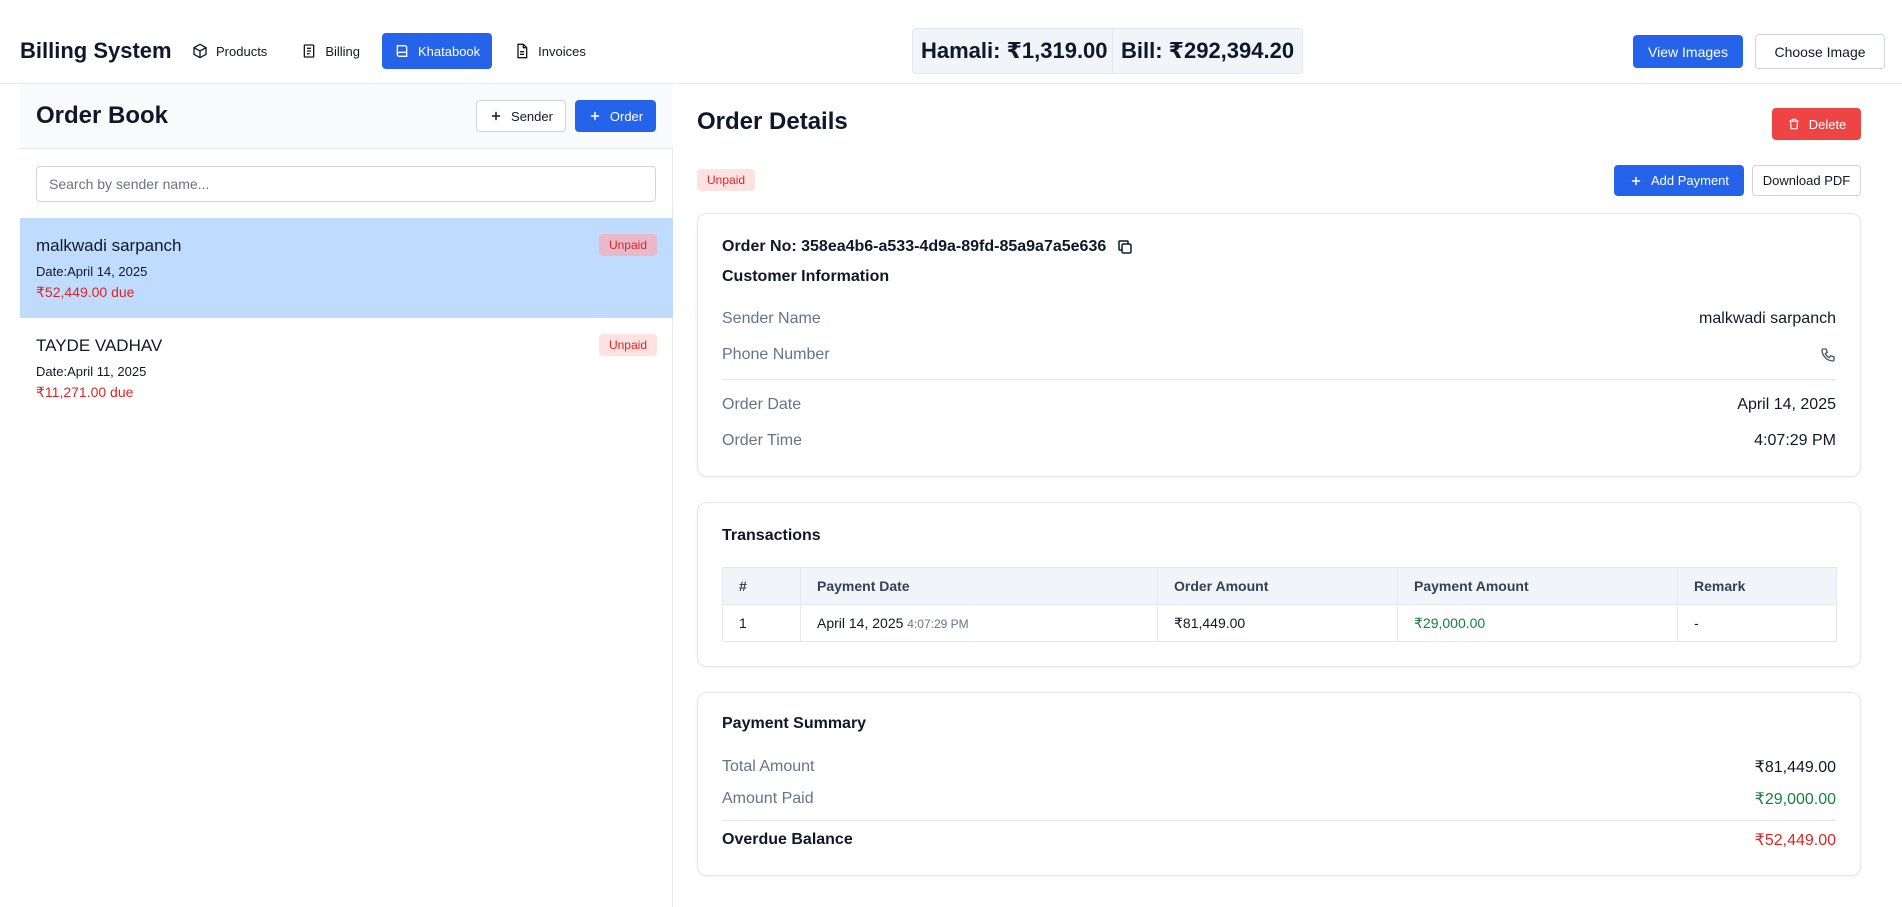 The image size is (1902, 907). I want to click on view-images-button: View Images, so click(1688, 51).